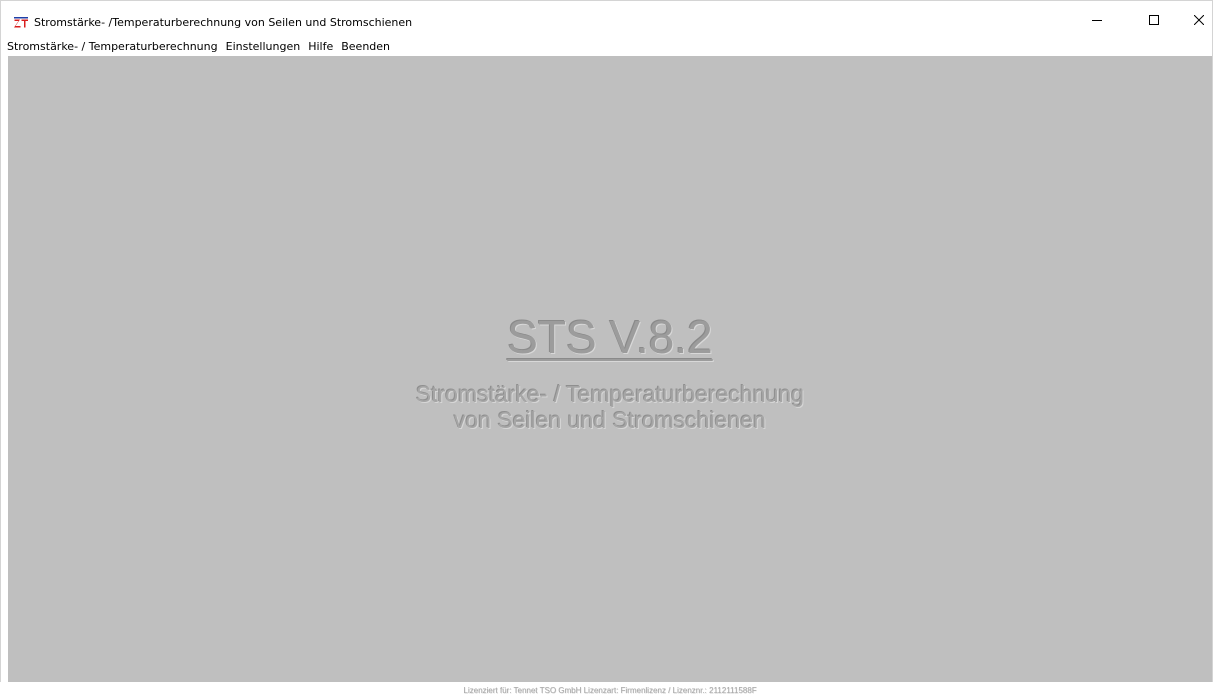  I want to click on menu-einstellungen: Einstellungen, so click(263, 47).